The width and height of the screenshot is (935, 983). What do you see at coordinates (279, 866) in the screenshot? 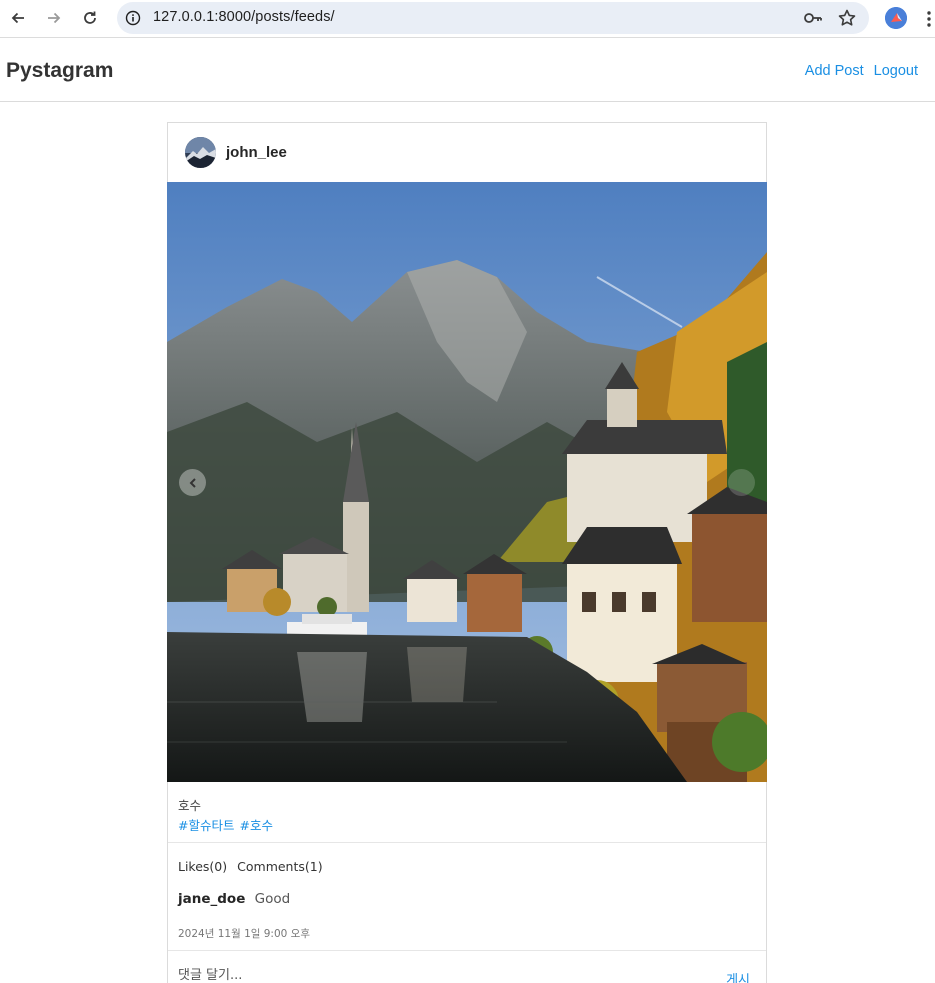
I see `comments-count: Comments(1)` at bounding box center [279, 866].